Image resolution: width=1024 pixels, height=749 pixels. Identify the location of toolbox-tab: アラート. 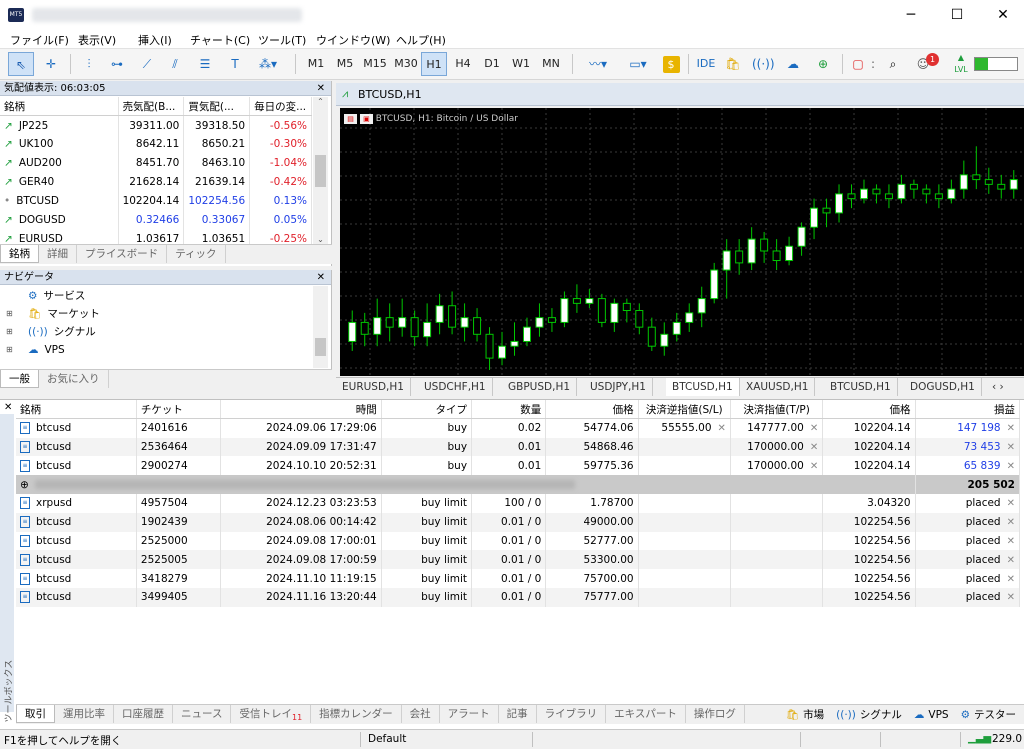
(469, 714).